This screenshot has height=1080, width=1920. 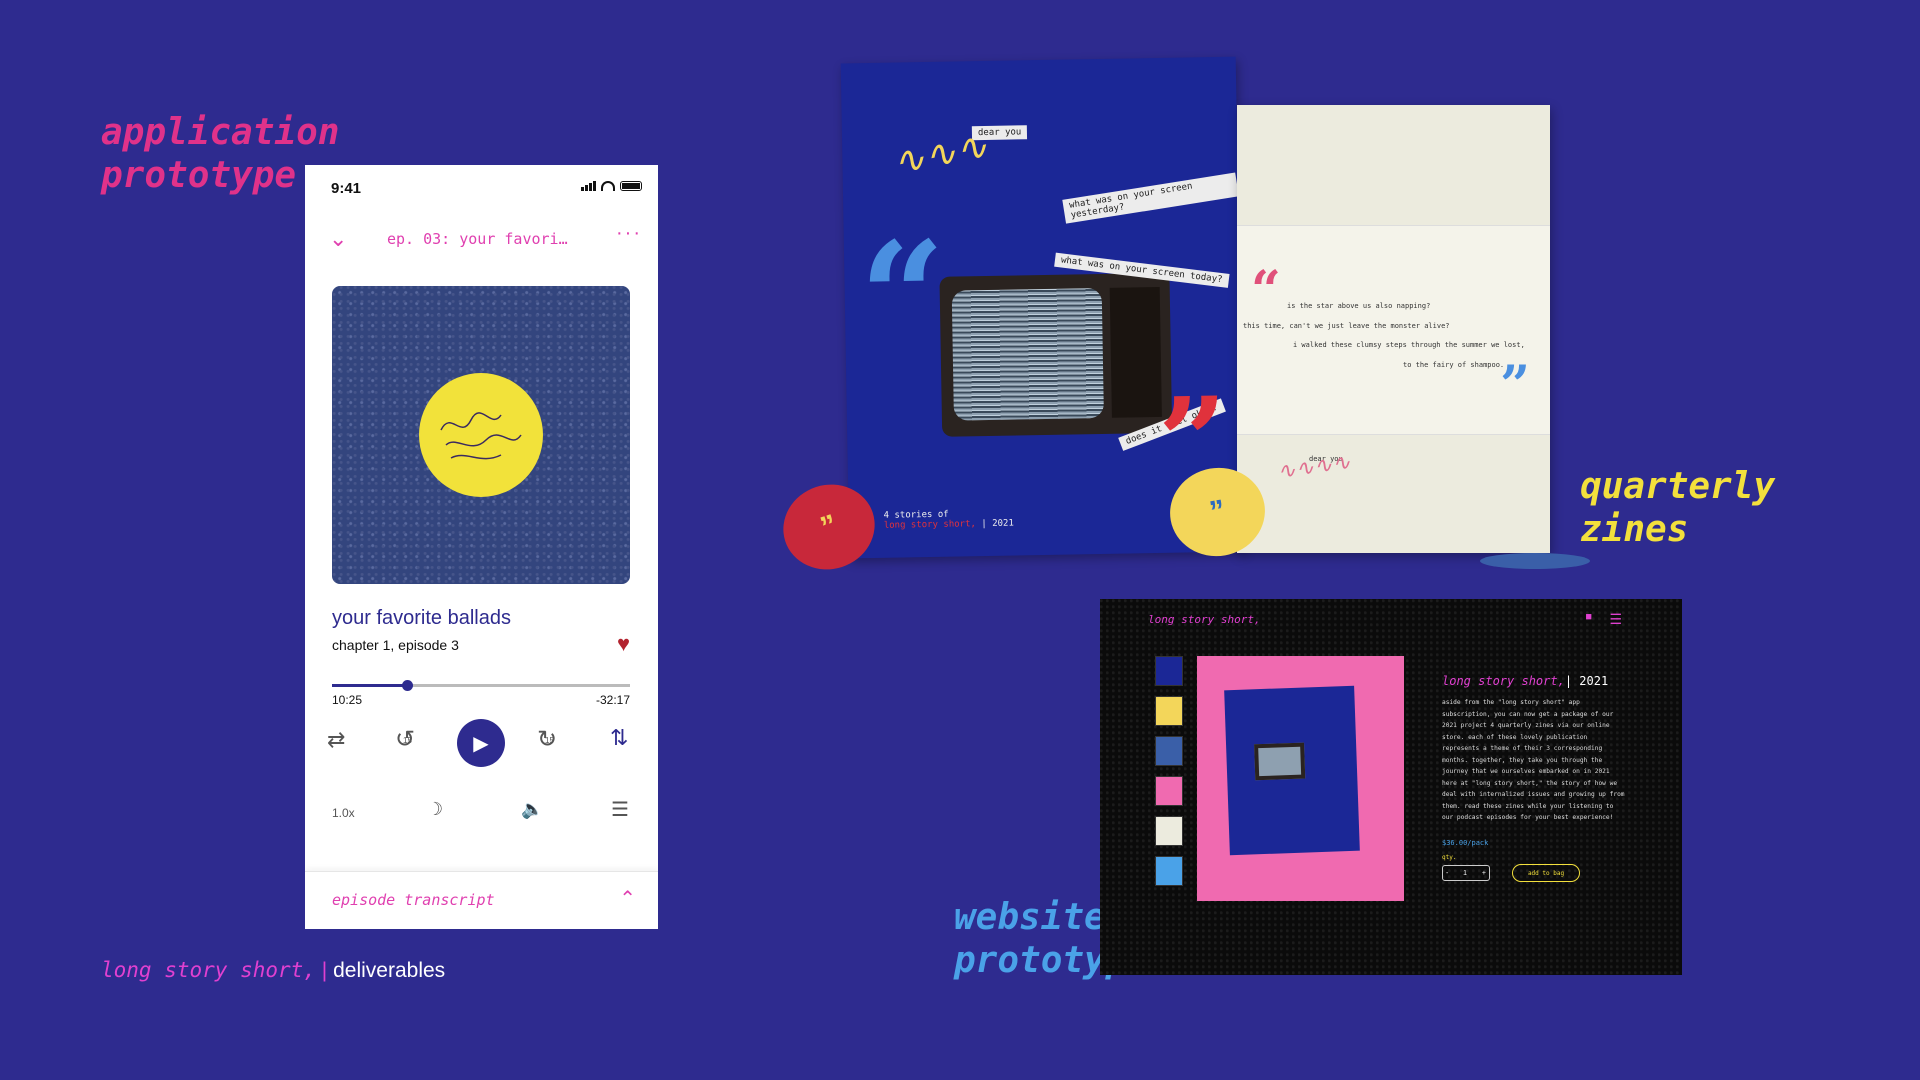 What do you see at coordinates (1678, 486) in the screenshot?
I see `label-line: quarterly` at bounding box center [1678, 486].